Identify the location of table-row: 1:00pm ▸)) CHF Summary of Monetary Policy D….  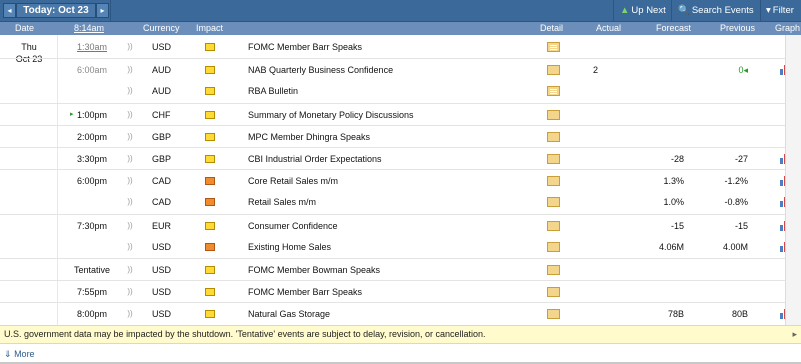
(400, 114).